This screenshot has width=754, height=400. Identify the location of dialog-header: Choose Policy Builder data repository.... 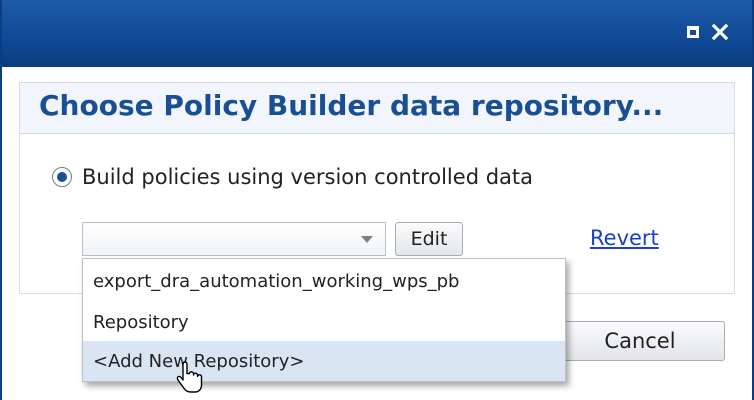
(377, 108).